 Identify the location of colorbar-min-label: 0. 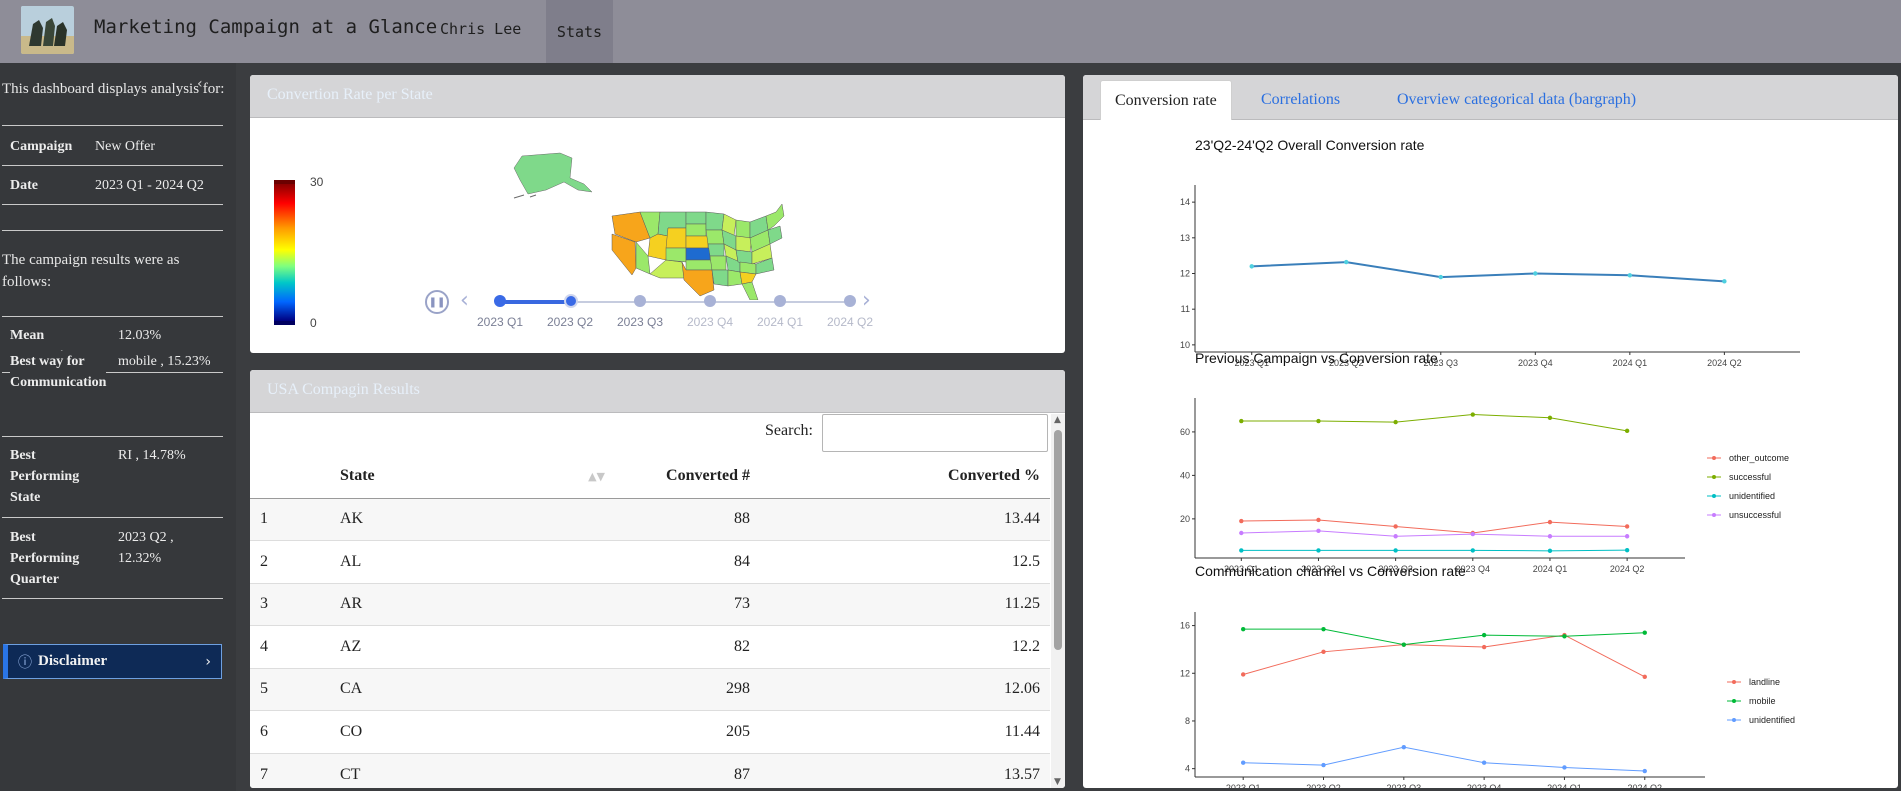
(313, 323).